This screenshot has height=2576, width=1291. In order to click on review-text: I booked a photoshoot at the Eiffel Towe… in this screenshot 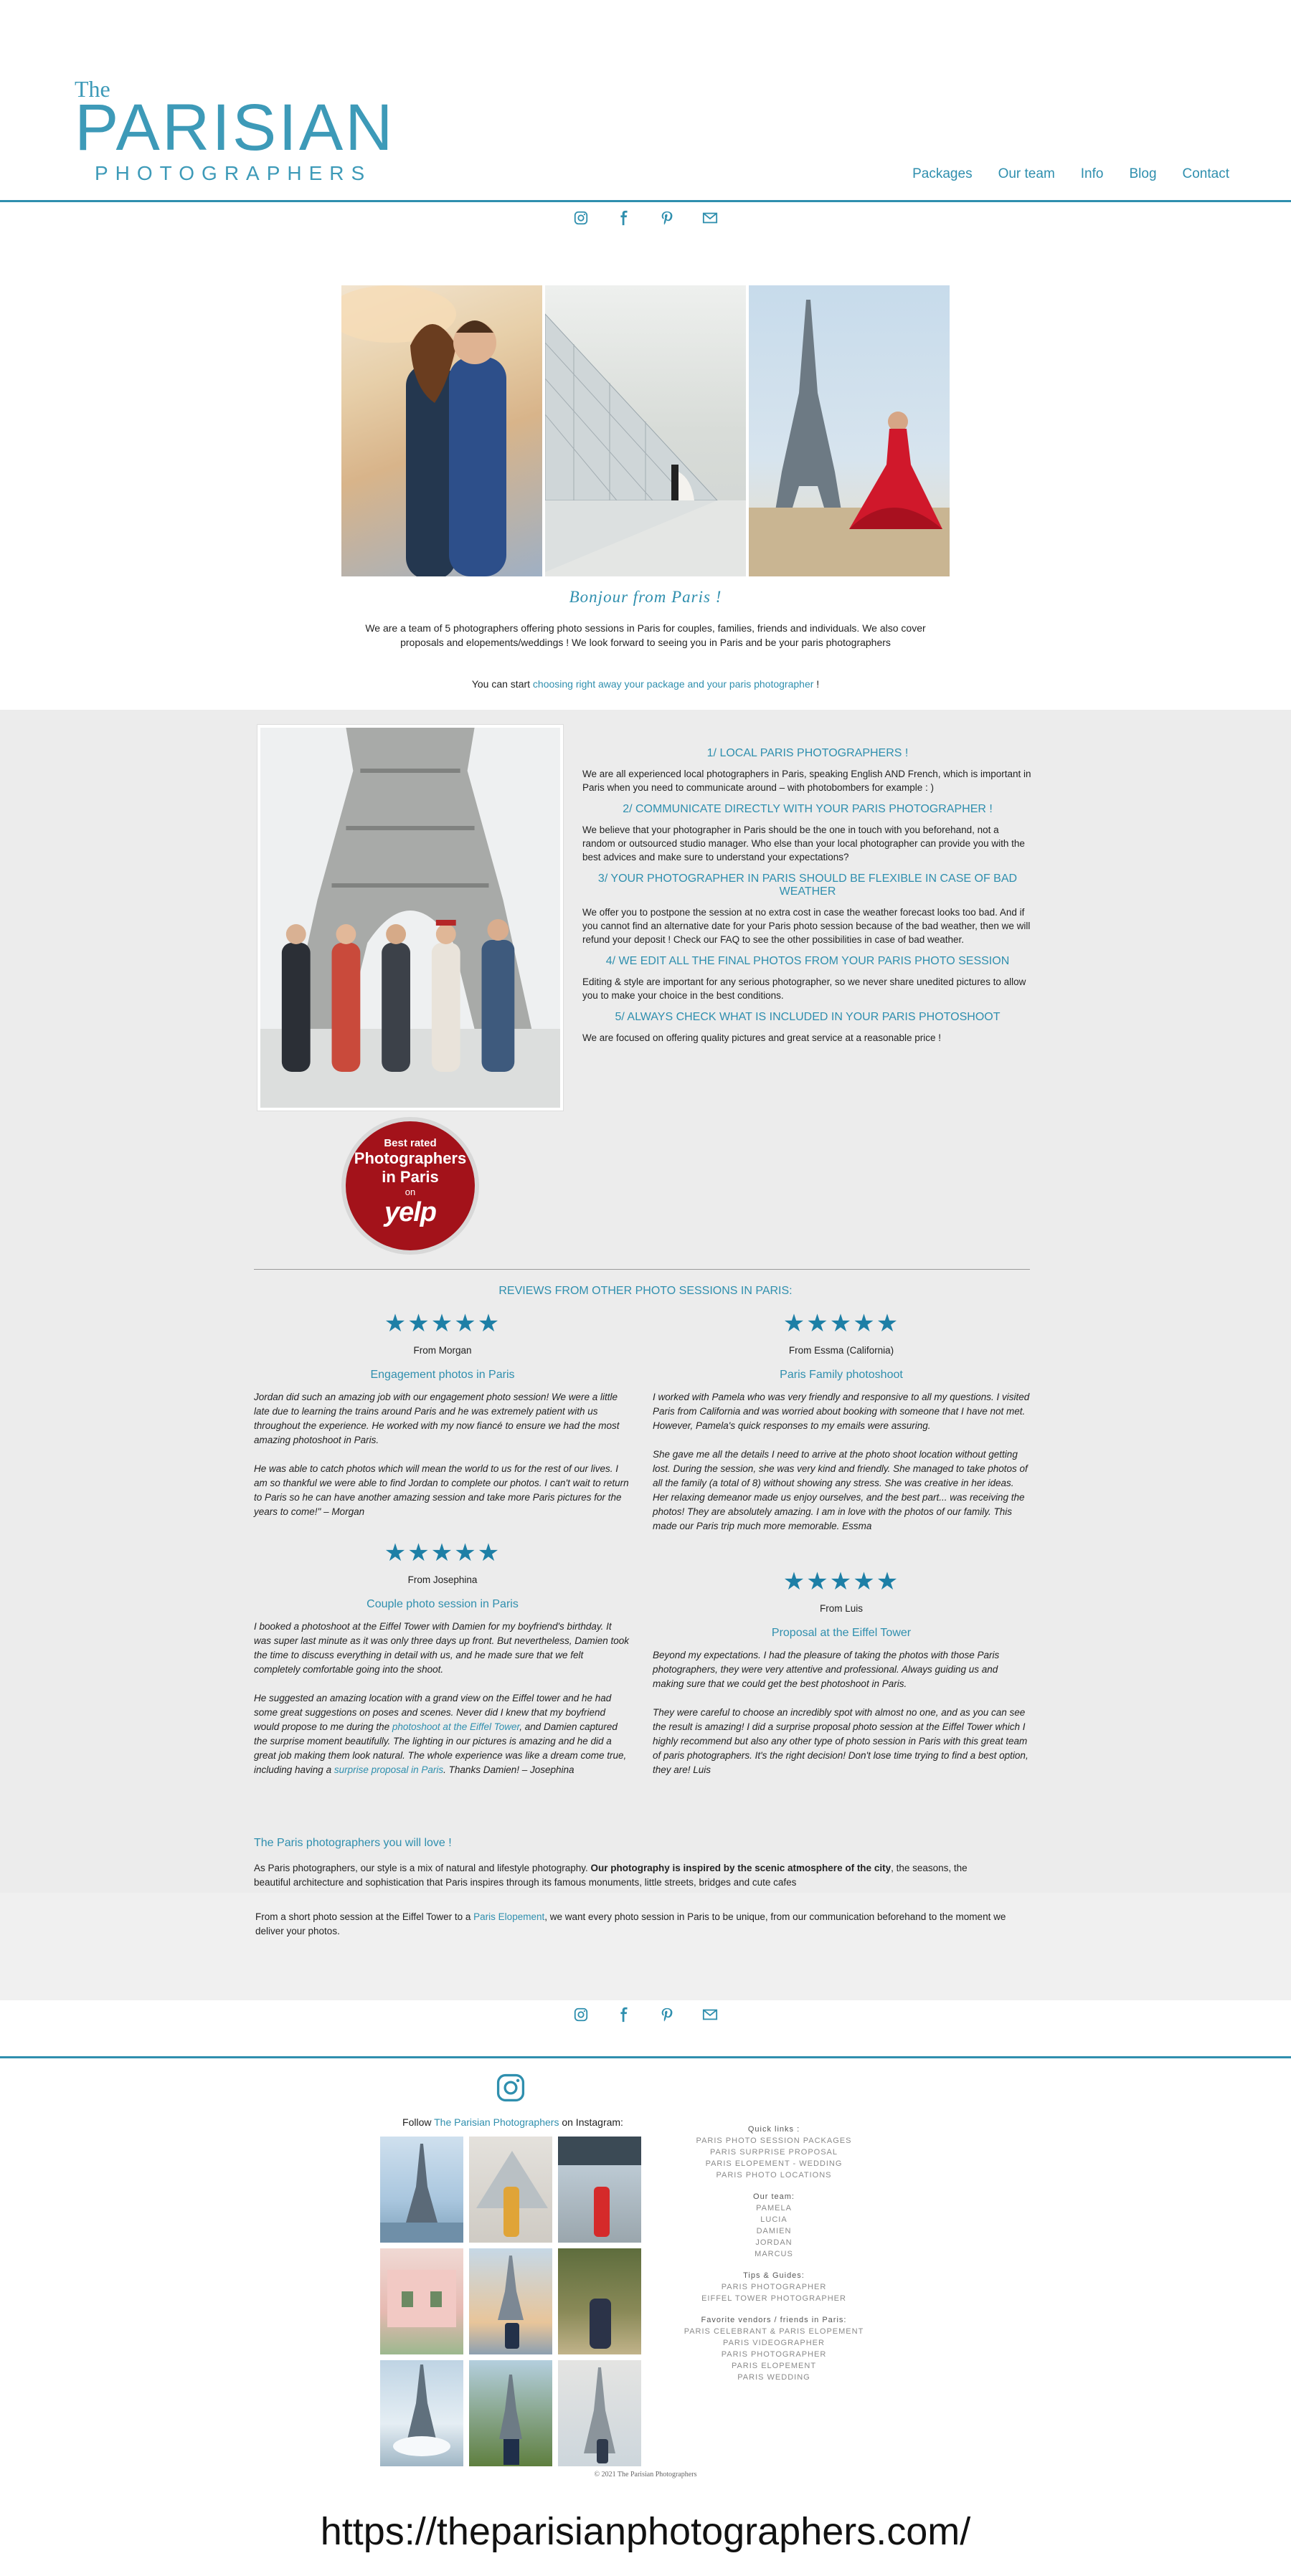, I will do `click(442, 1699)`.